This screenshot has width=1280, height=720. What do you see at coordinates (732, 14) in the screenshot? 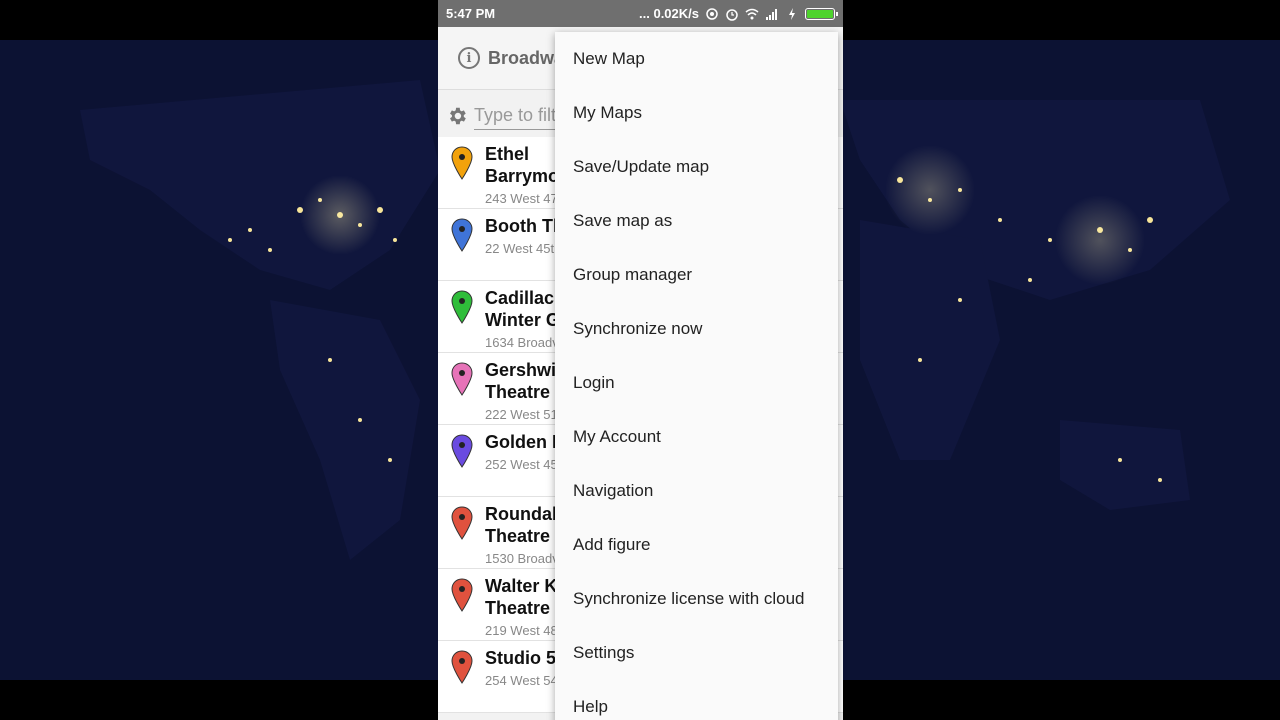
I see `alarm-icon` at bounding box center [732, 14].